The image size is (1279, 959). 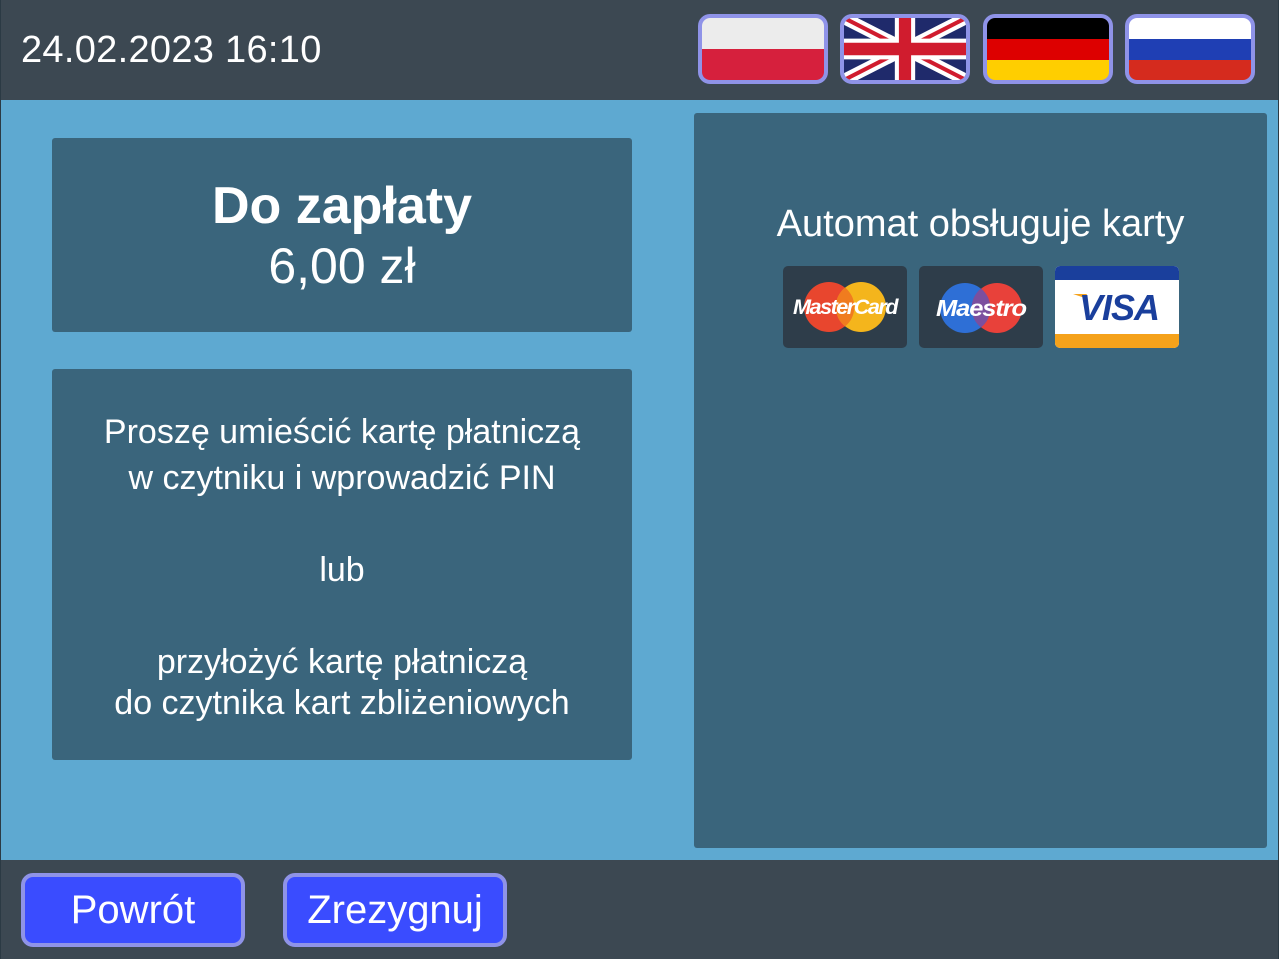 What do you see at coordinates (342, 662) in the screenshot?
I see `instruction-line: przyłożyć kartę płatniczą` at bounding box center [342, 662].